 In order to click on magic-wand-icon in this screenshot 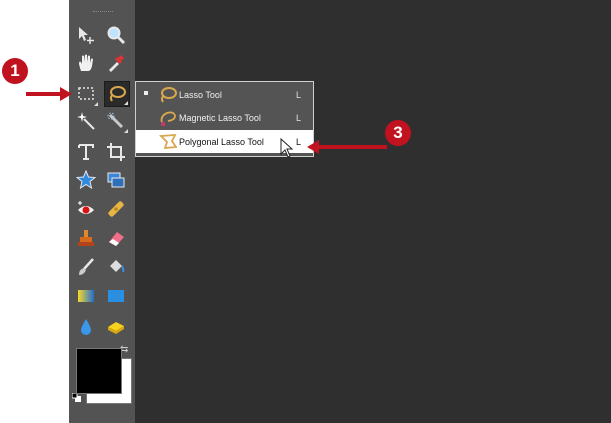, I will do `click(86, 121)`.